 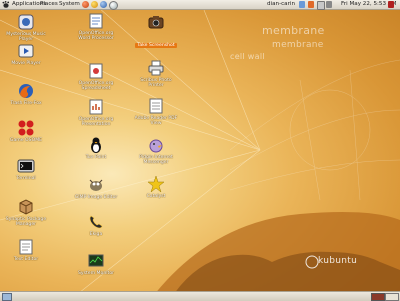 I want to click on game-icon, so click(x=26, y=128).